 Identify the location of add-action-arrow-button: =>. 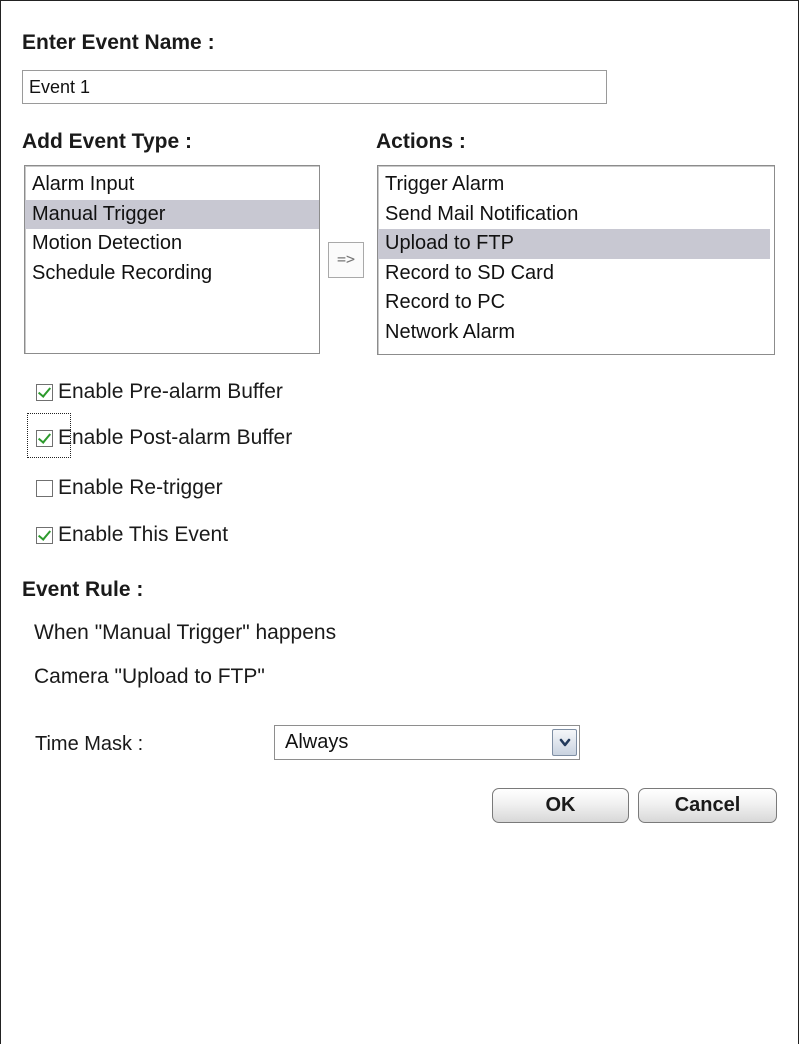
(346, 260).